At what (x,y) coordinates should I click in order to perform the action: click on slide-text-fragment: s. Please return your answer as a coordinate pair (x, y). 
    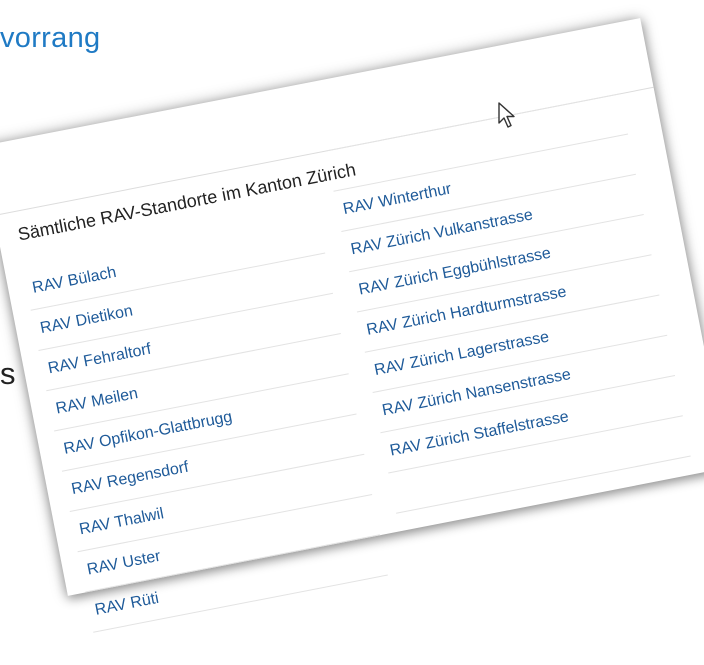
    Looking at the image, I should click on (8, 373).